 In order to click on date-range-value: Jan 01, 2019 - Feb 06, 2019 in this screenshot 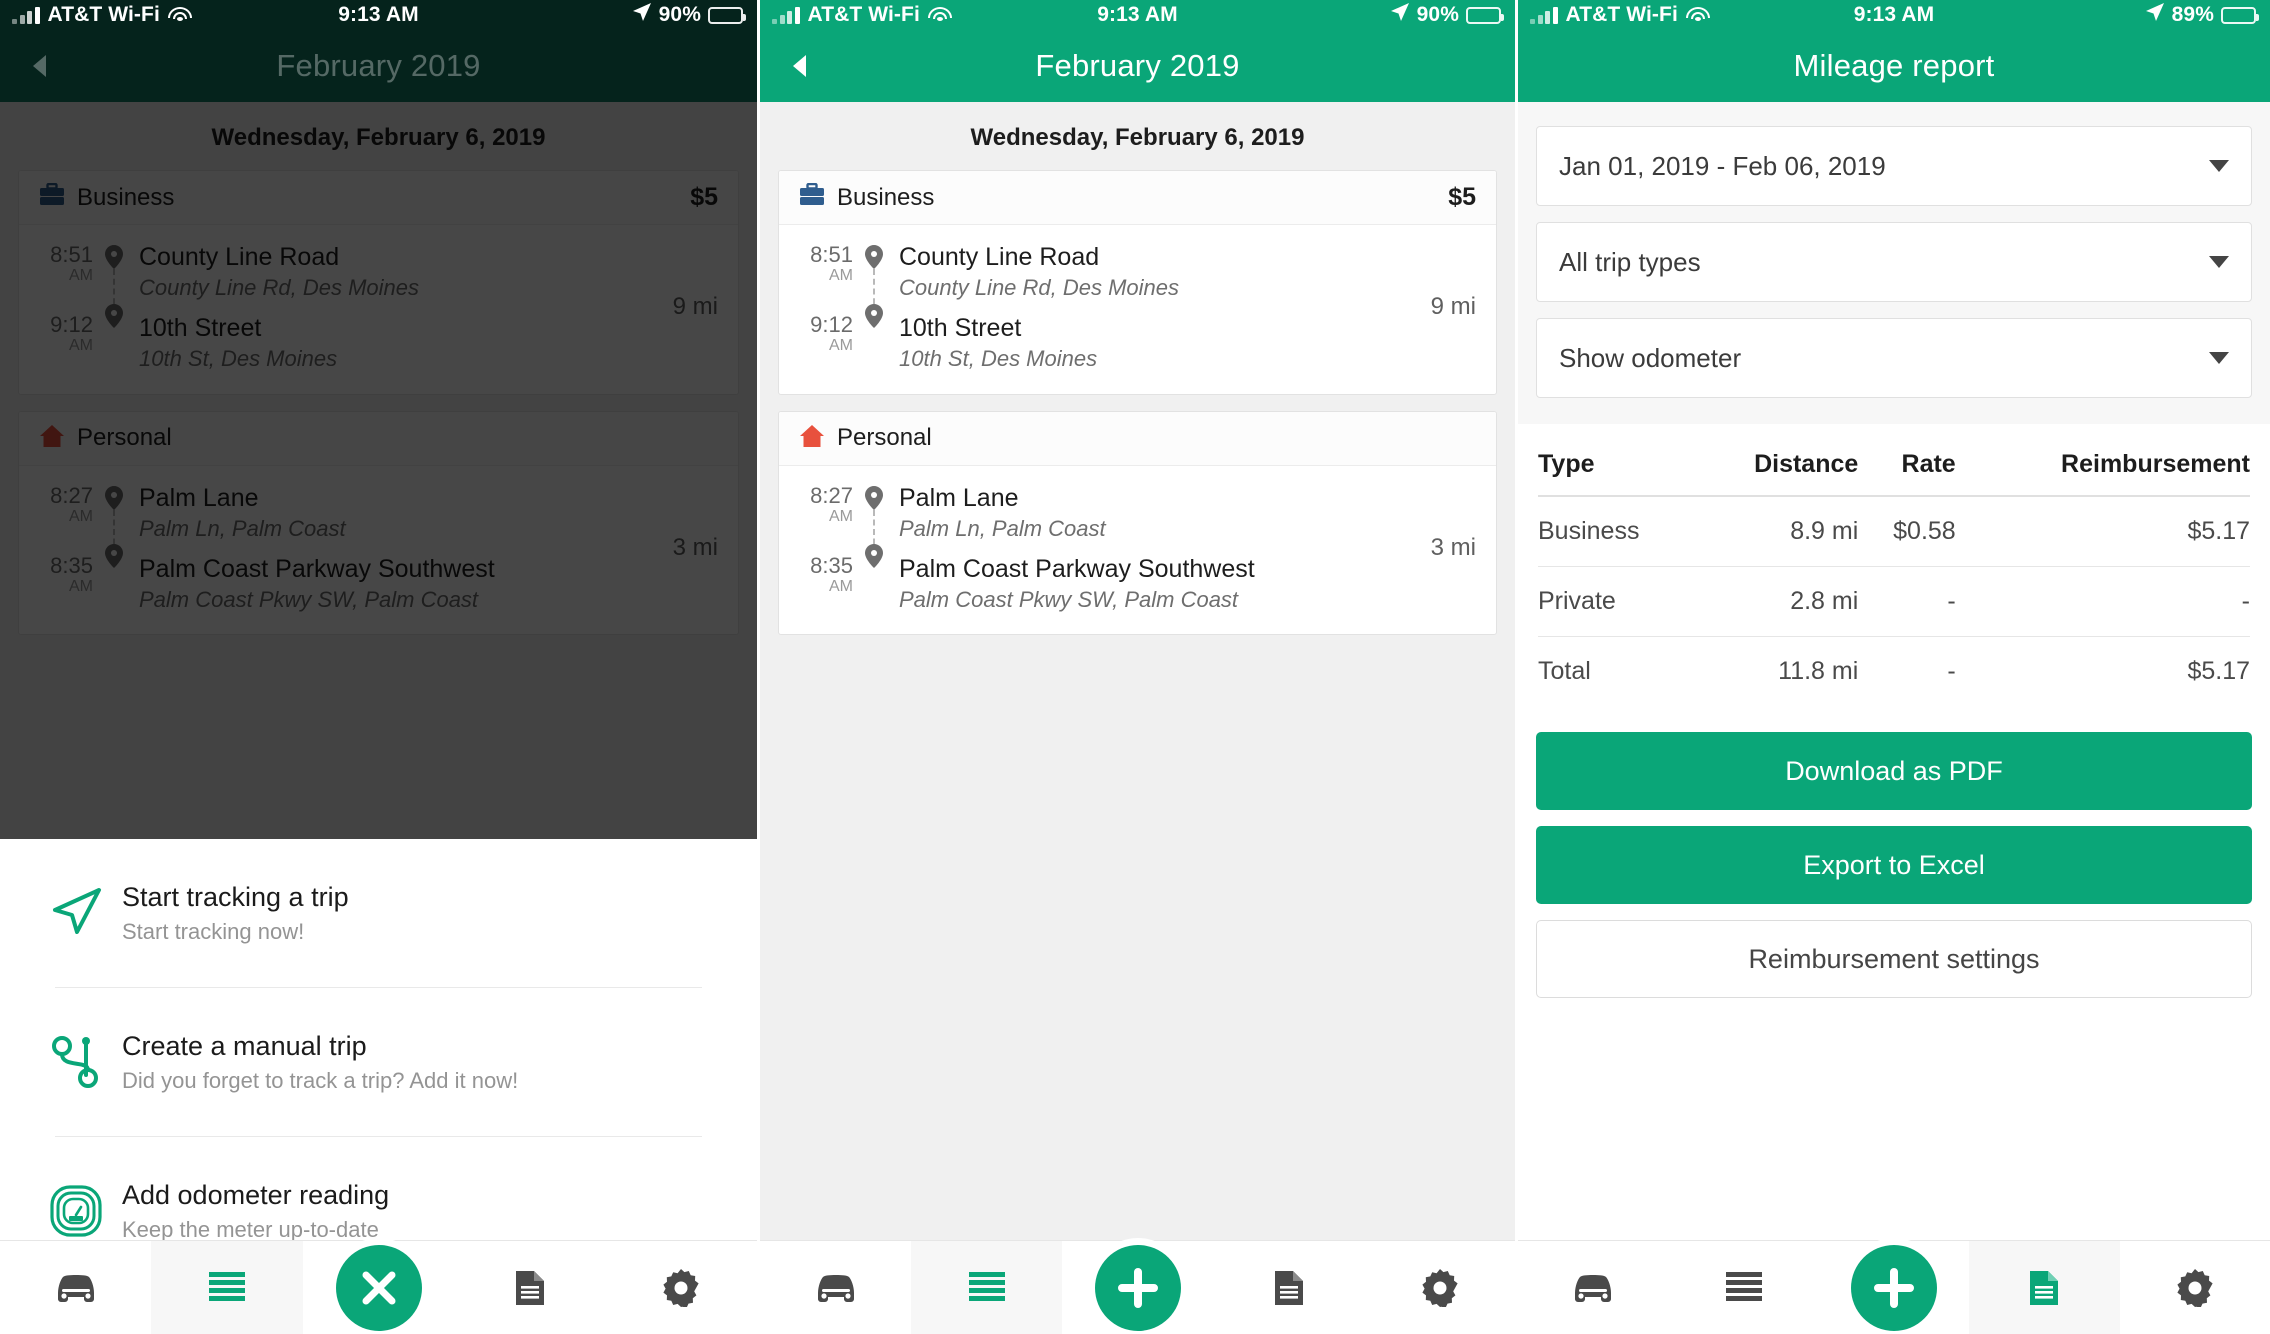, I will do `click(1722, 165)`.